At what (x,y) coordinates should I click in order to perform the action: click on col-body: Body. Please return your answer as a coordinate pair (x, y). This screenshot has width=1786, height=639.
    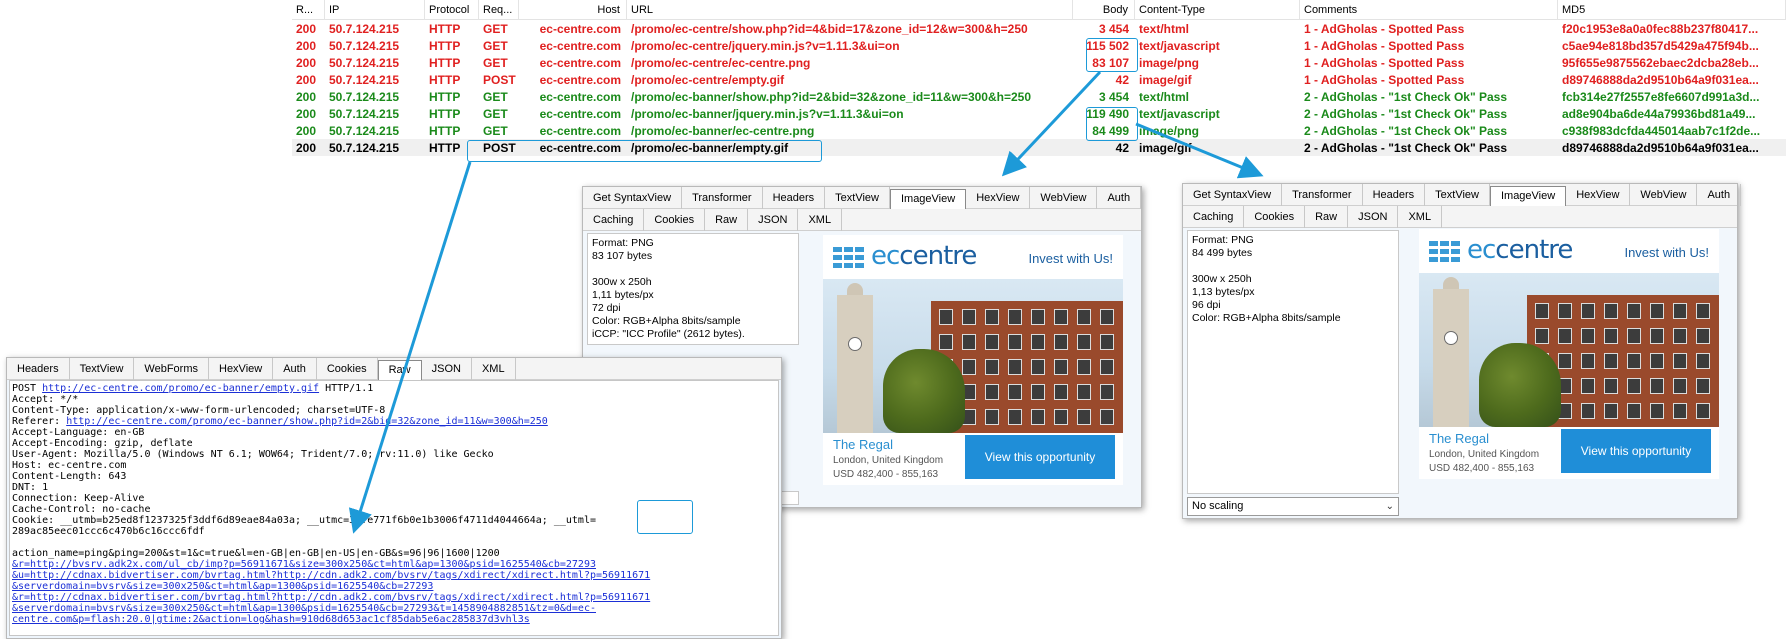
    Looking at the image, I should click on (1104, 10).